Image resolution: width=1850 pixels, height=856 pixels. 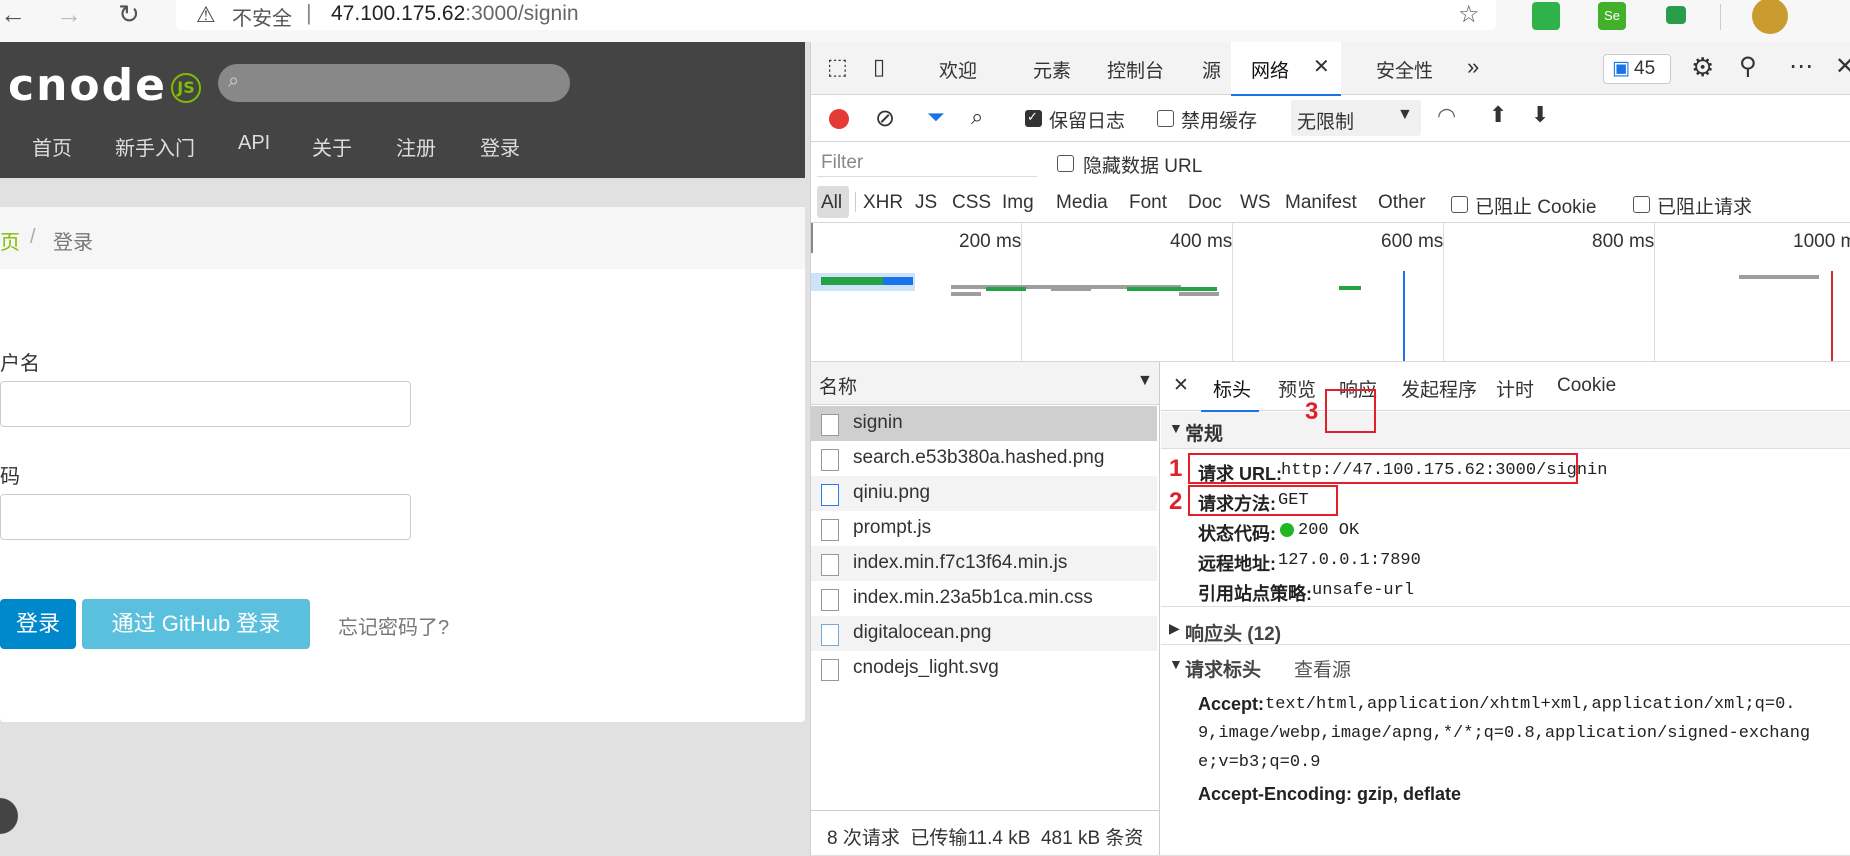 What do you see at coordinates (979, 457) in the screenshot?
I see `request-name: search.e53b380a.hashed.png` at bounding box center [979, 457].